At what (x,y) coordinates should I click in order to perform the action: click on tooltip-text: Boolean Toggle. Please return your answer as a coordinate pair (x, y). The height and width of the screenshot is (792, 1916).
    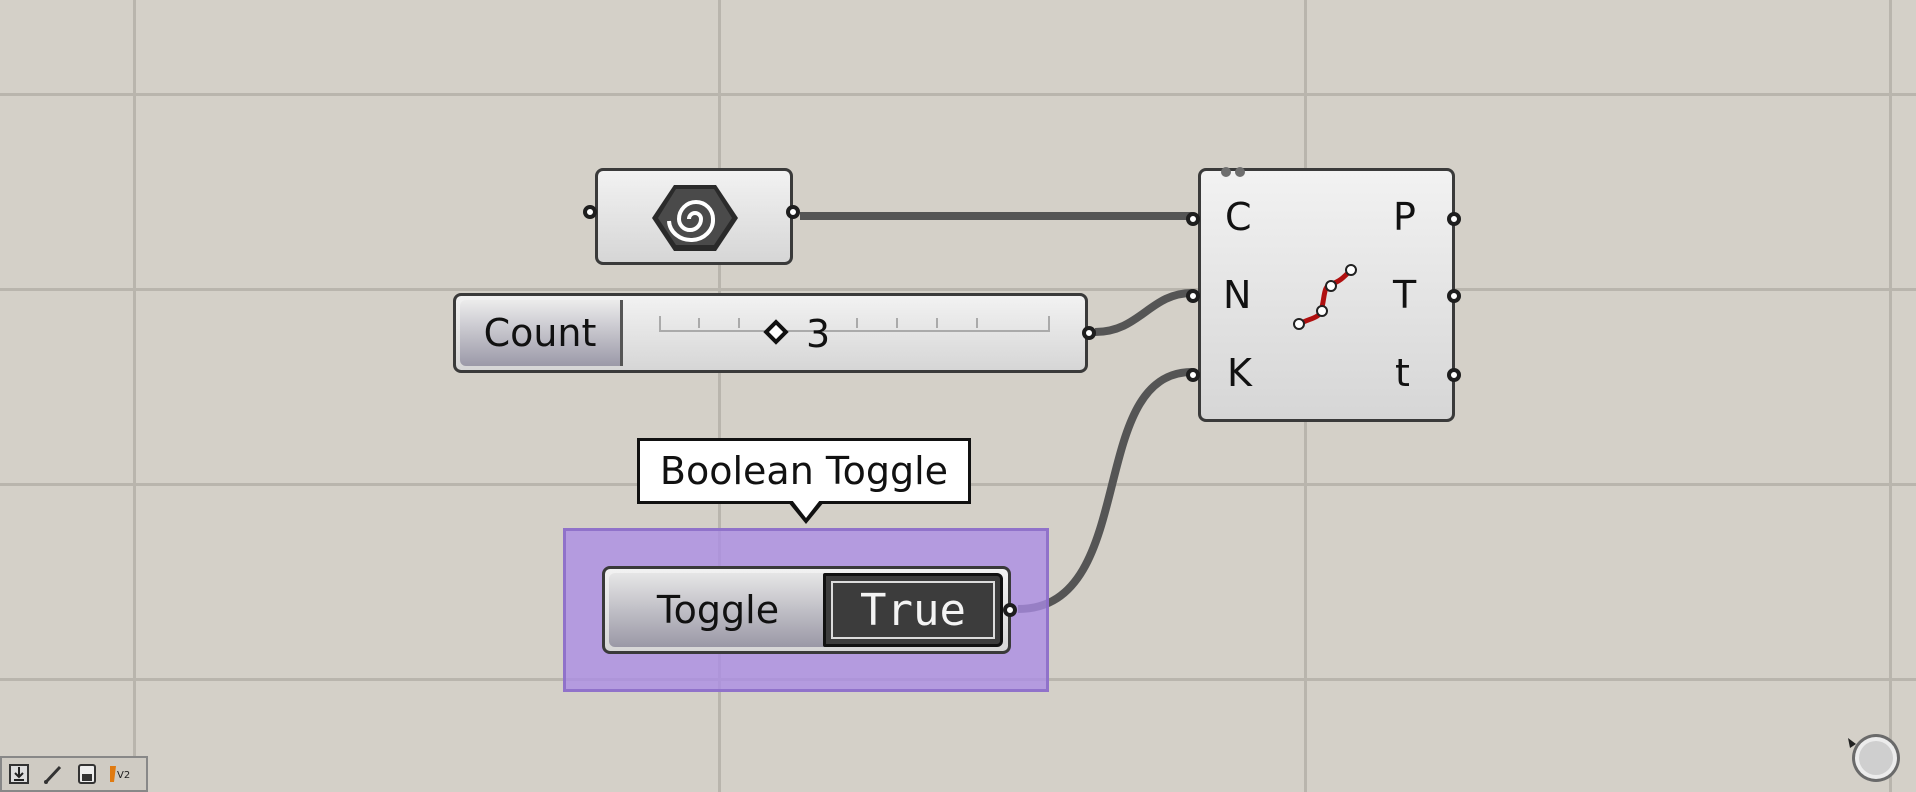
    Looking at the image, I should click on (804, 471).